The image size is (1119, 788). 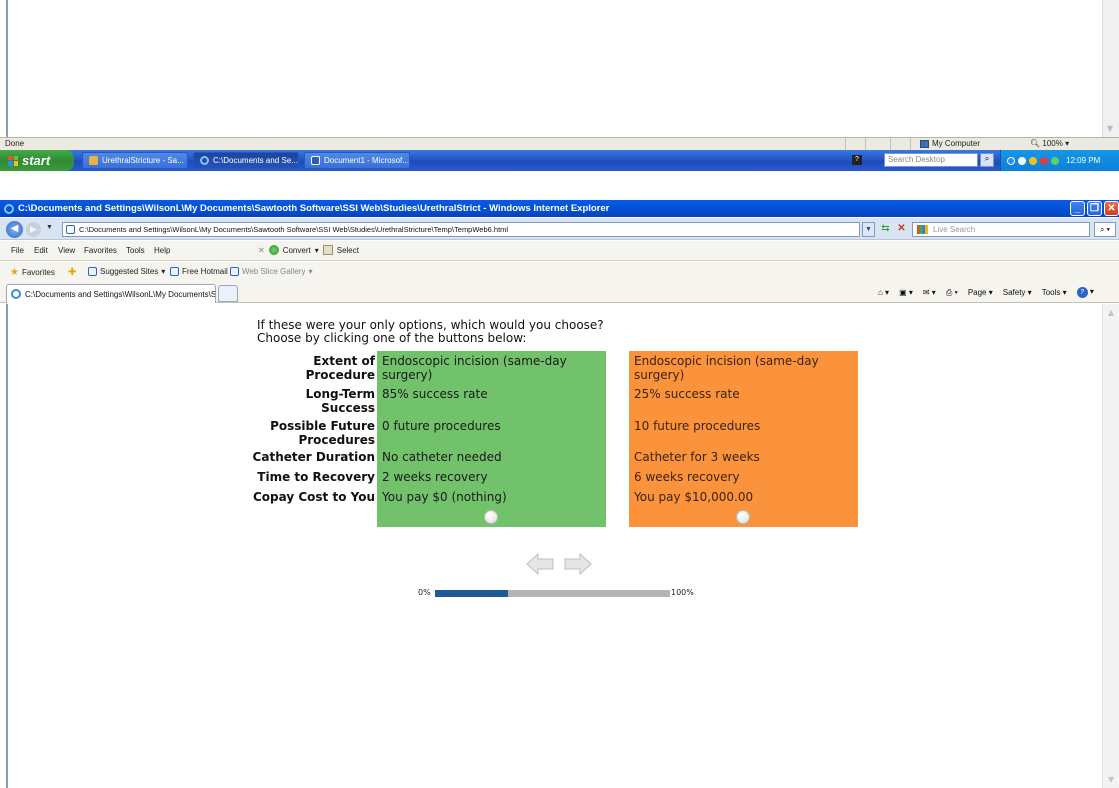 I want to click on convert-dropdown-icon: ▾, so click(x=317, y=250).